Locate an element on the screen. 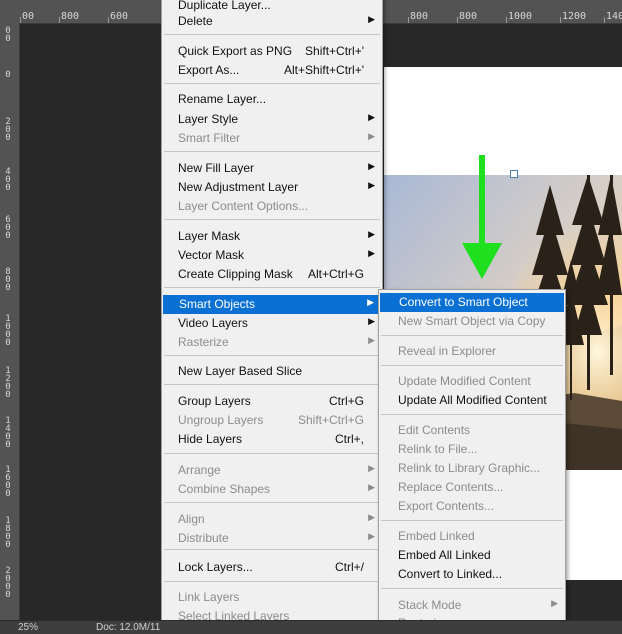 This screenshot has width=622, height=634. menu-item-label: Ungroup Layers is located at coordinates (221, 420).